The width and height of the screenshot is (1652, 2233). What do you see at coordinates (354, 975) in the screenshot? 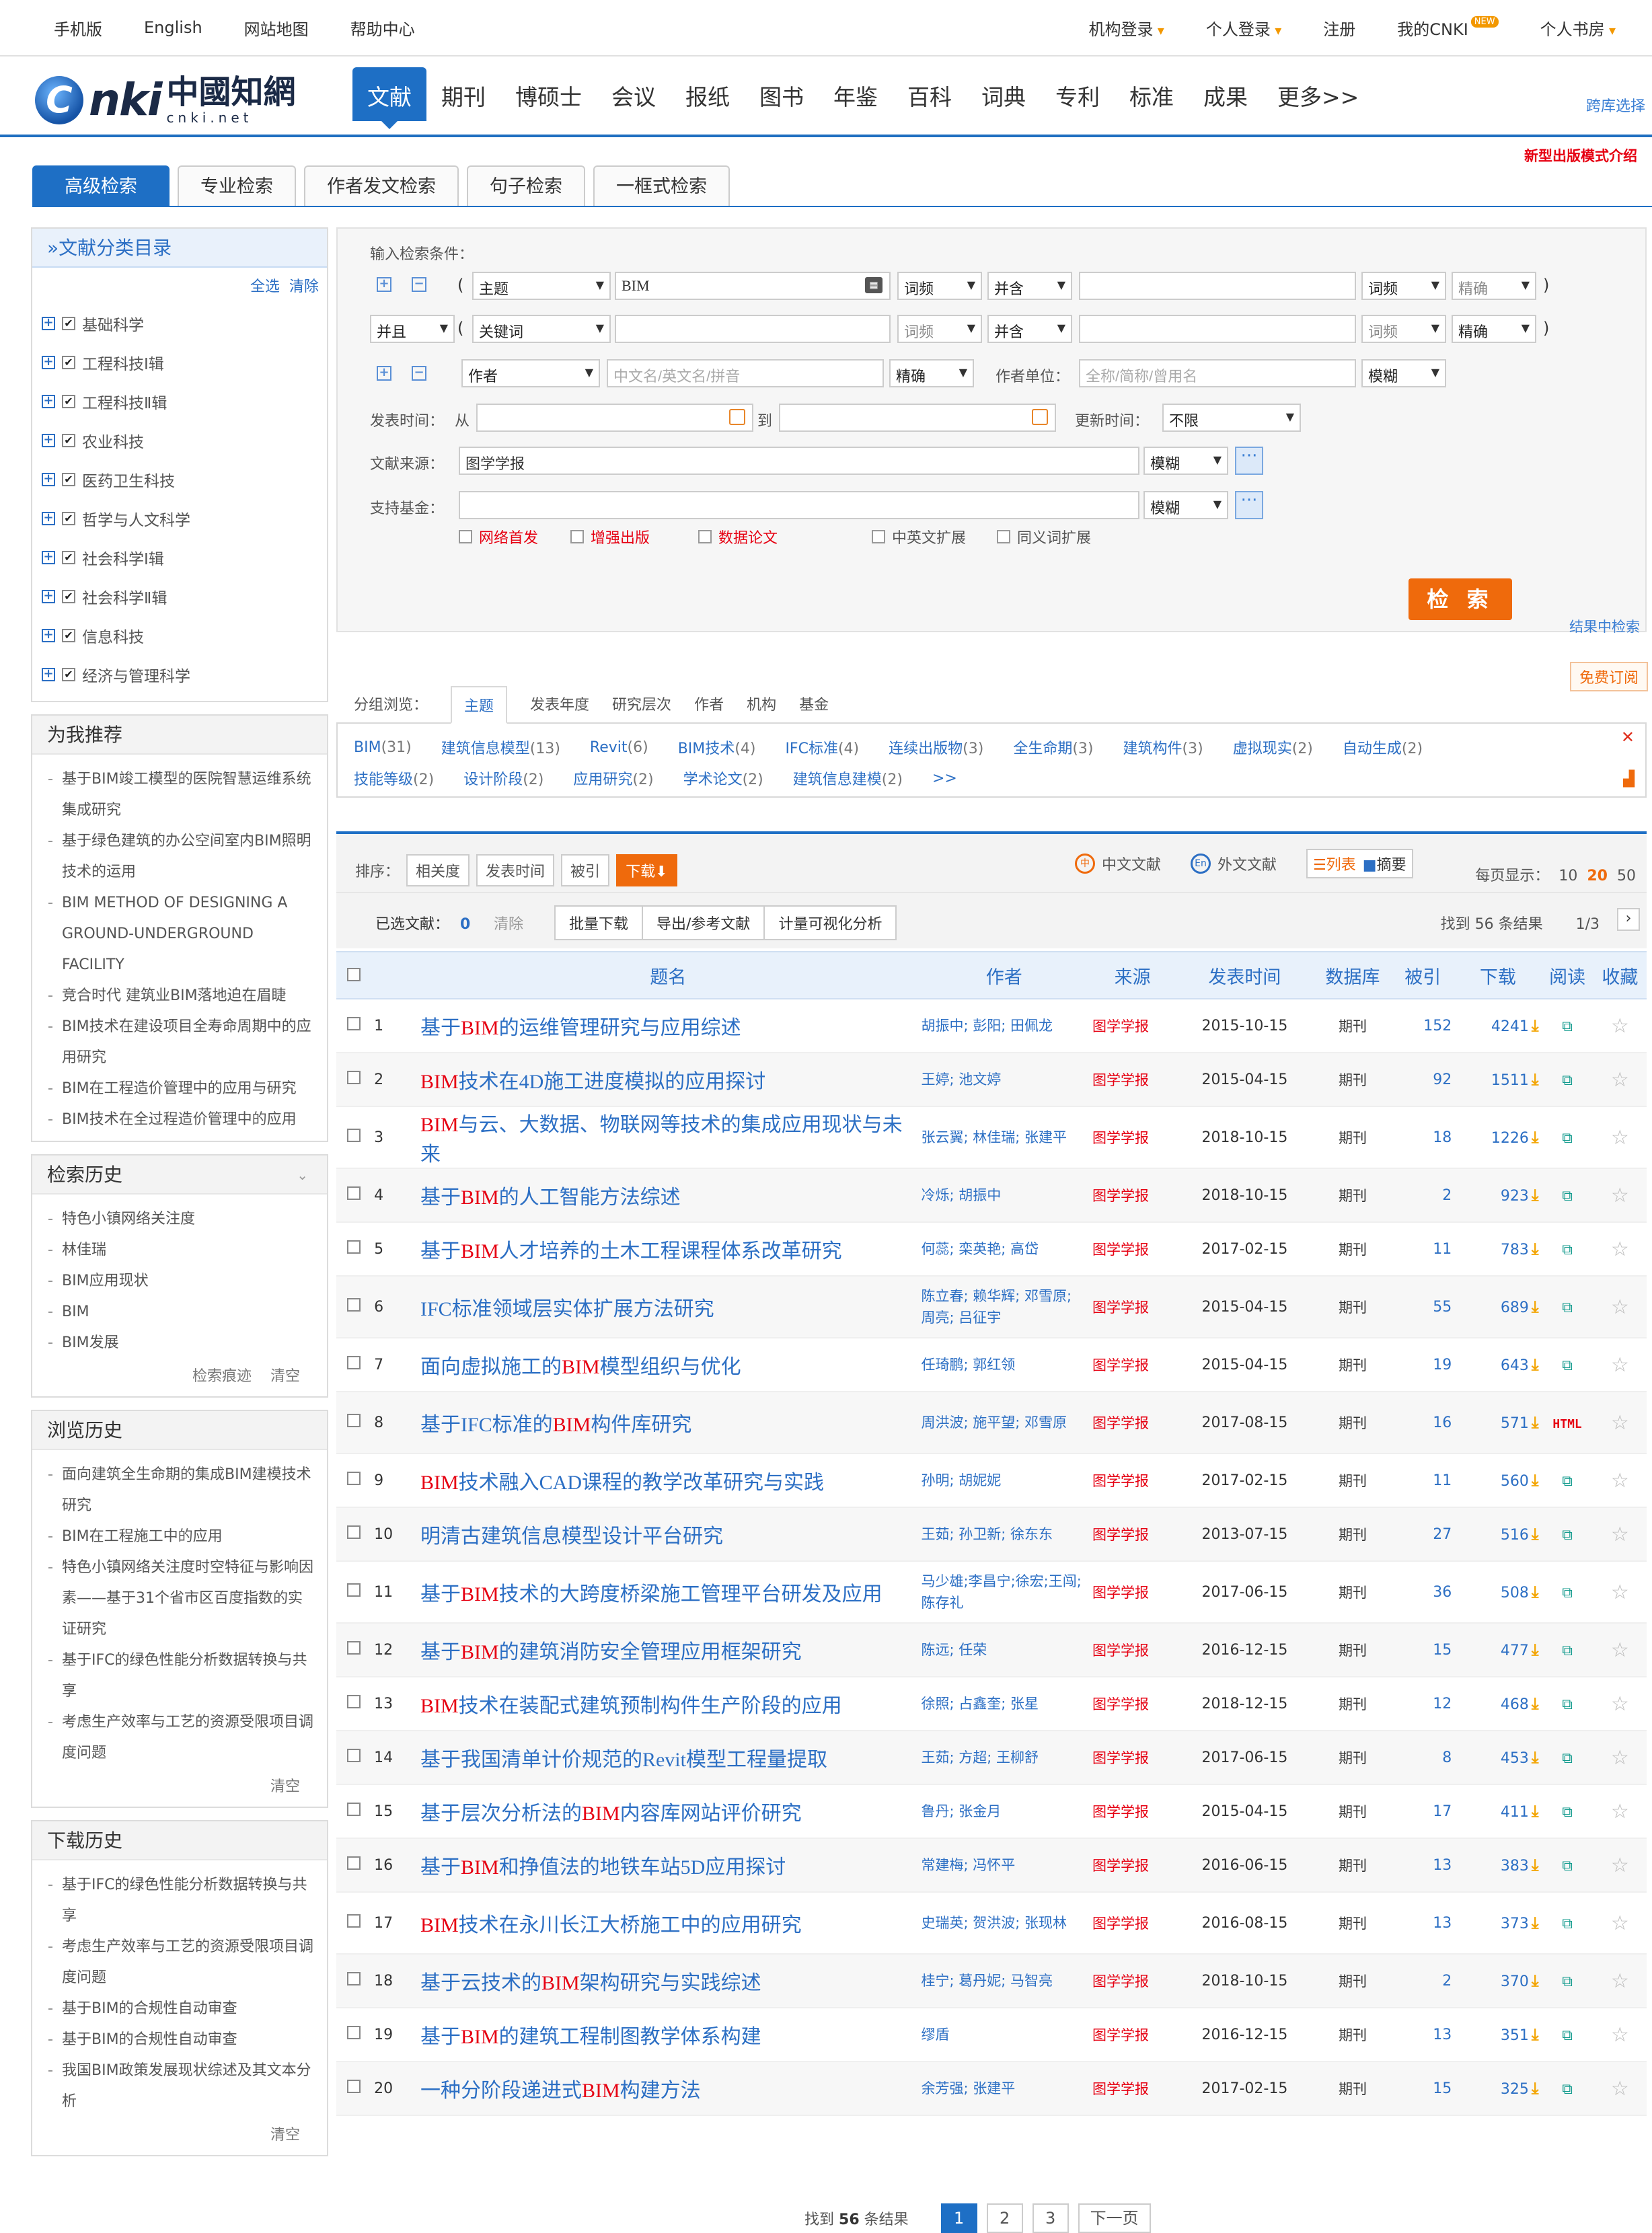
I see `select-all-checkbox` at bounding box center [354, 975].